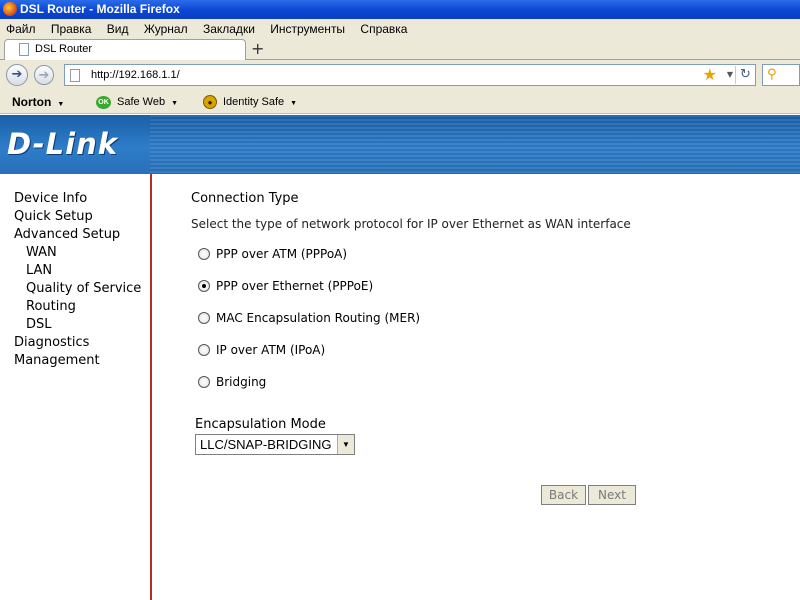 The height and width of the screenshot is (600, 800). What do you see at coordinates (39, 324) in the screenshot?
I see `sidebar-item-dsl: DSL` at bounding box center [39, 324].